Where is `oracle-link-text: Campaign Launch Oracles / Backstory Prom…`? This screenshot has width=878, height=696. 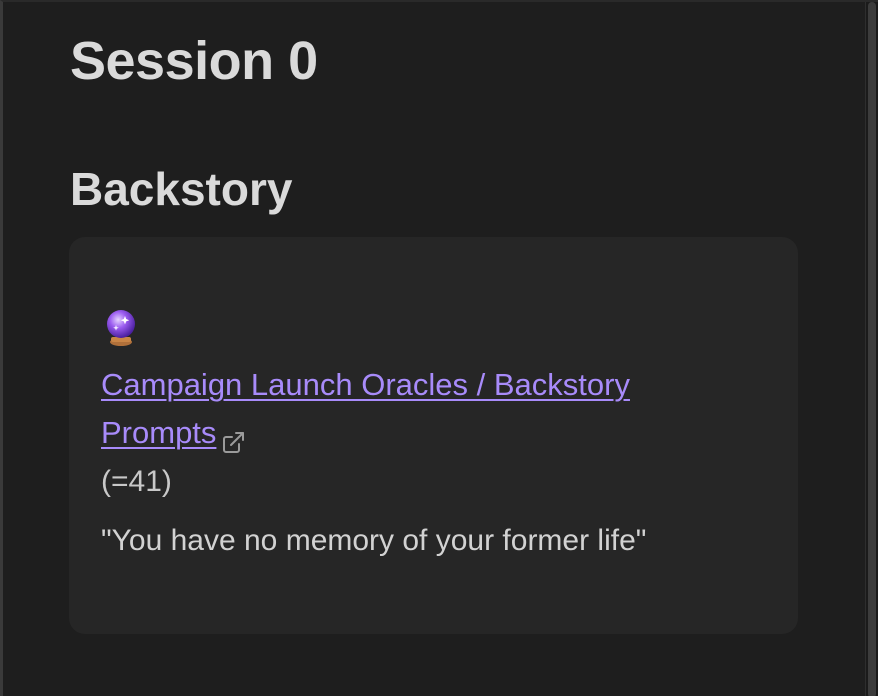 oracle-link-text: Campaign Launch Oracles / Backstory Prom… is located at coordinates (365, 408).